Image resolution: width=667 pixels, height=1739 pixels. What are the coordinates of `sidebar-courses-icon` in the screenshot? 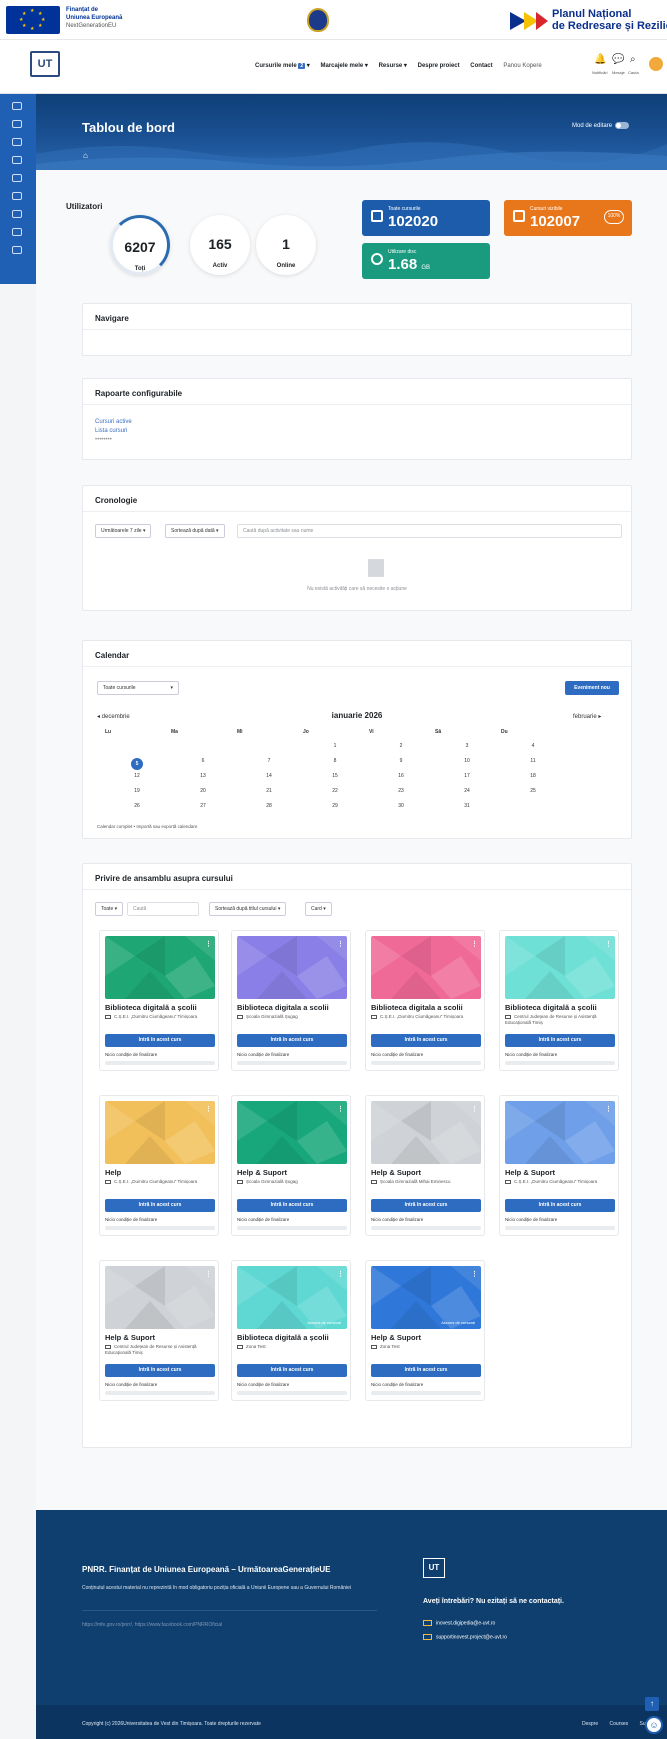 It's located at (17, 142).